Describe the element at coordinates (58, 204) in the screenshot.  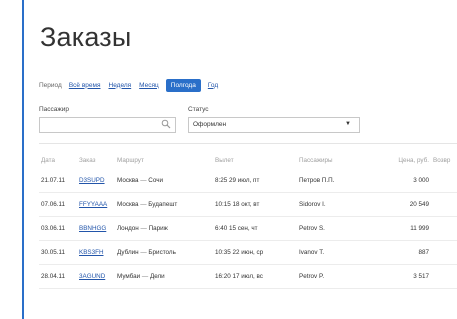
I see `cell-date: 07.06.11` at that location.